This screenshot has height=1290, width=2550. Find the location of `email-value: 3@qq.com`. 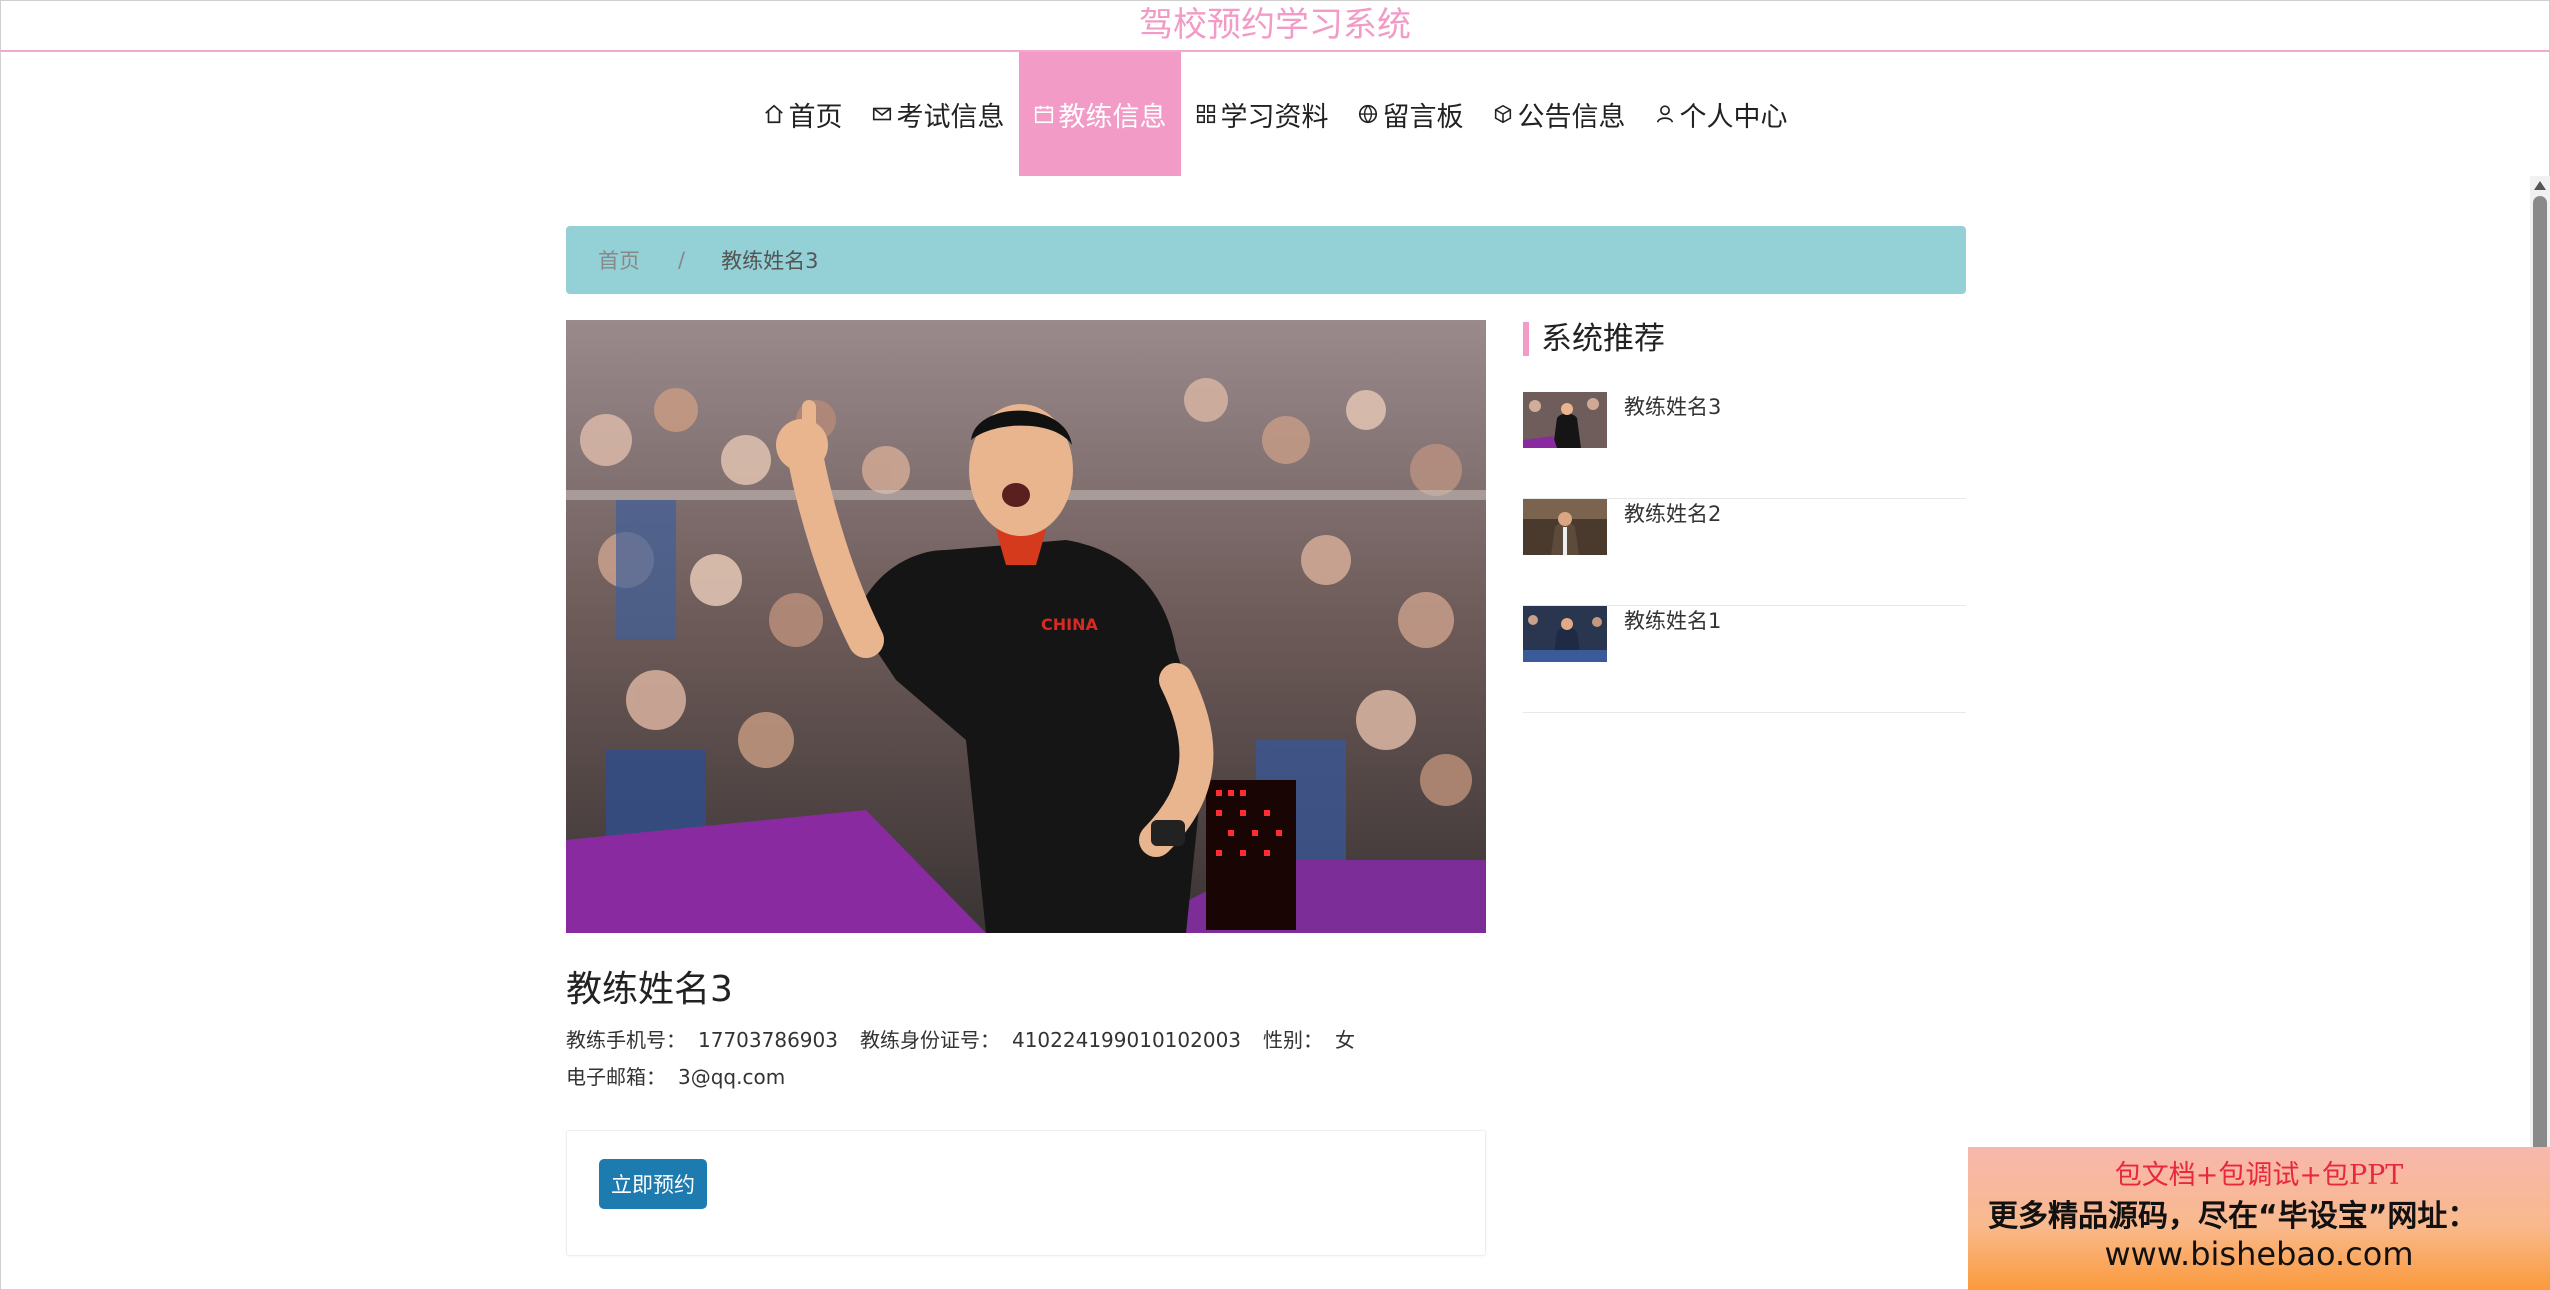

email-value: 3@qq.com is located at coordinates (732, 1077).